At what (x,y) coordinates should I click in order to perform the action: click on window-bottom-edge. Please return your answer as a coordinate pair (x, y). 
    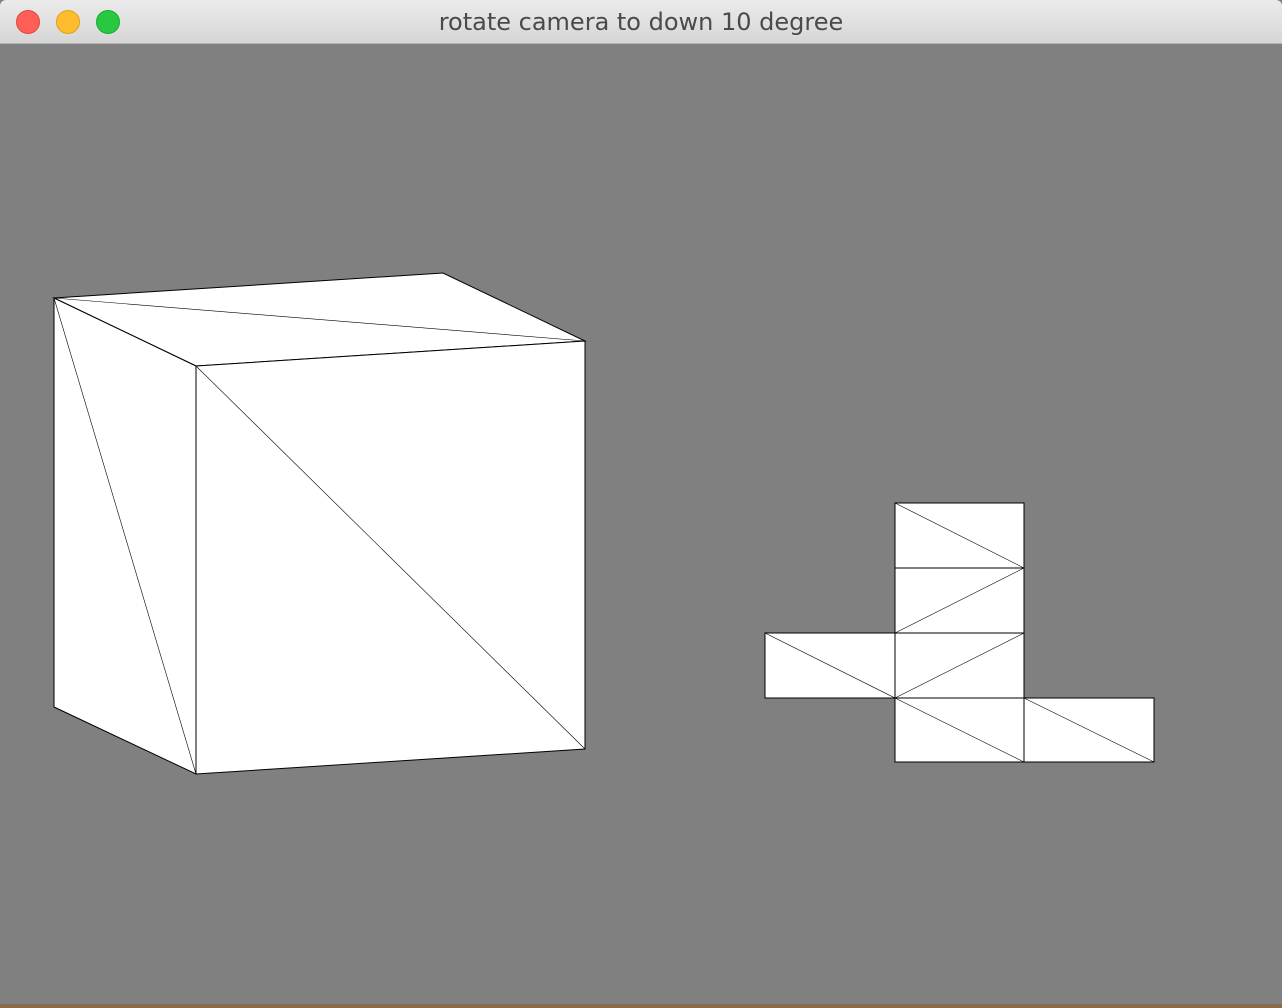
    Looking at the image, I should click on (641, 1006).